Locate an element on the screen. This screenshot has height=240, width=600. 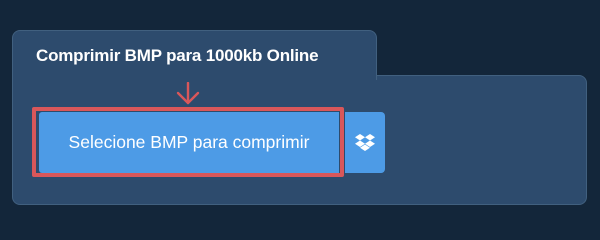
dropbox-button is located at coordinates (365, 142).